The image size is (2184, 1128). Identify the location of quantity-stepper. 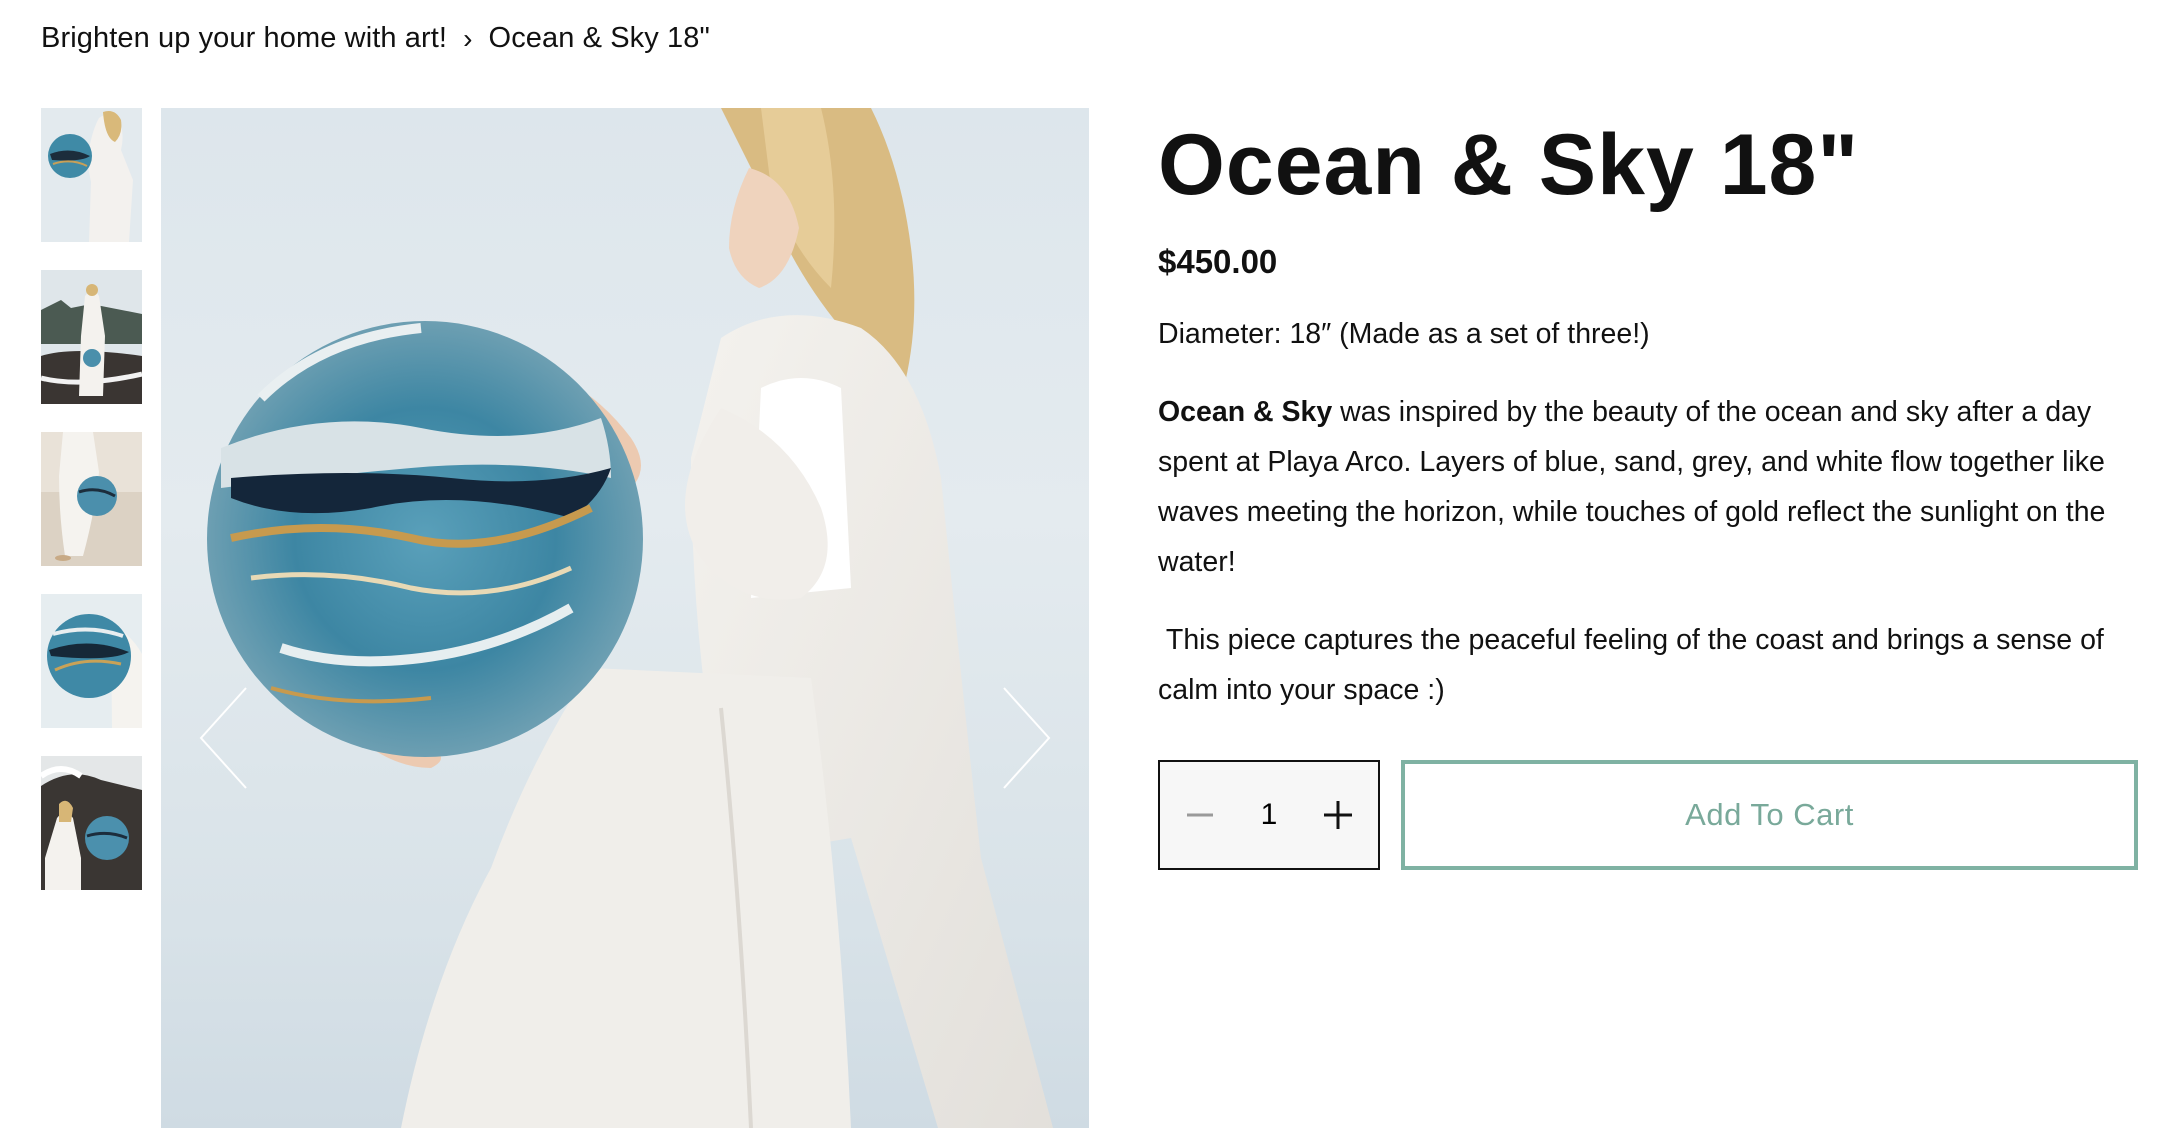
(1269, 815).